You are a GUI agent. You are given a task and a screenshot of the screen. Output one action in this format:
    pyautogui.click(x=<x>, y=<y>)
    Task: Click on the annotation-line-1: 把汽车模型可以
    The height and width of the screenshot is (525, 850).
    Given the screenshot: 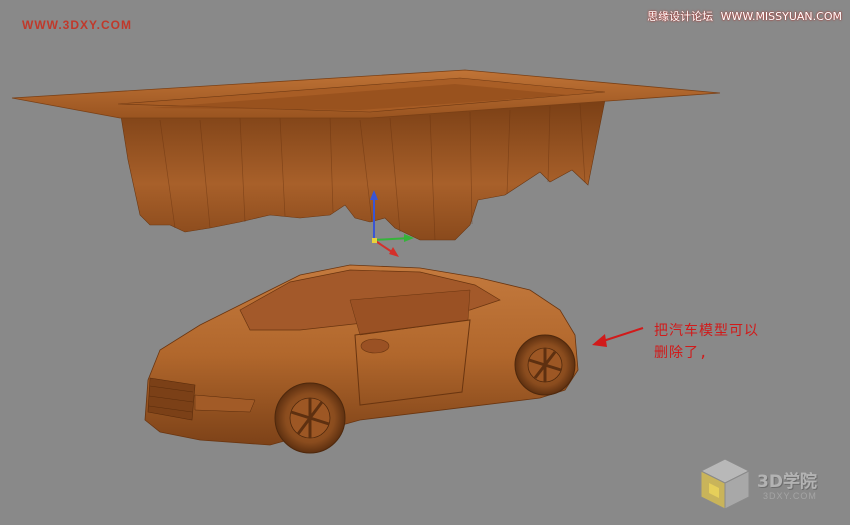 What is the action you would take?
    pyautogui.click(x=706, y=331)
    